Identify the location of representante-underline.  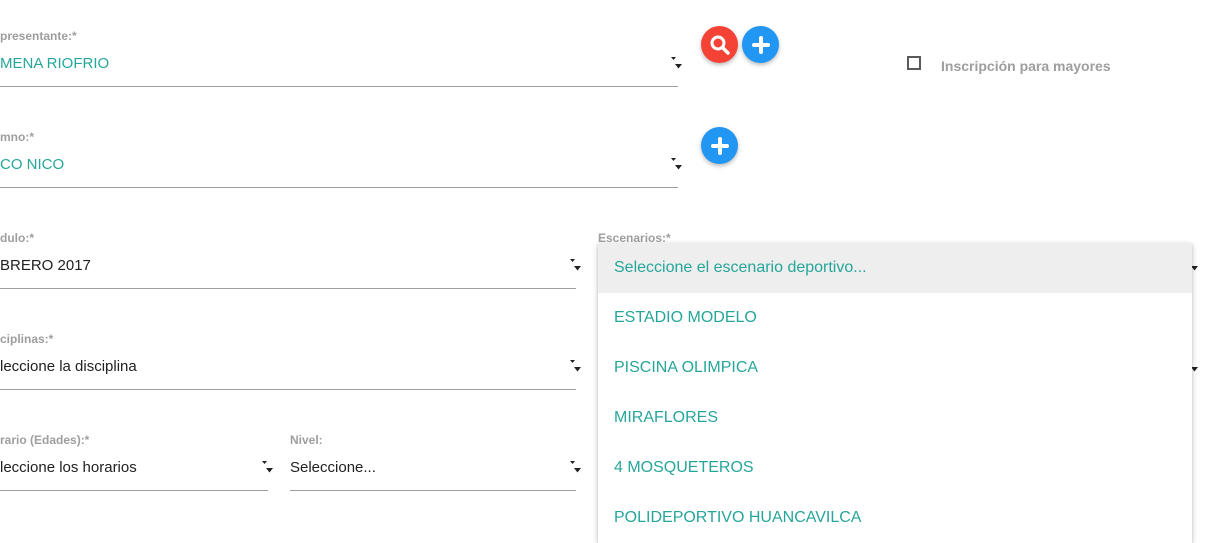
(339, 86).